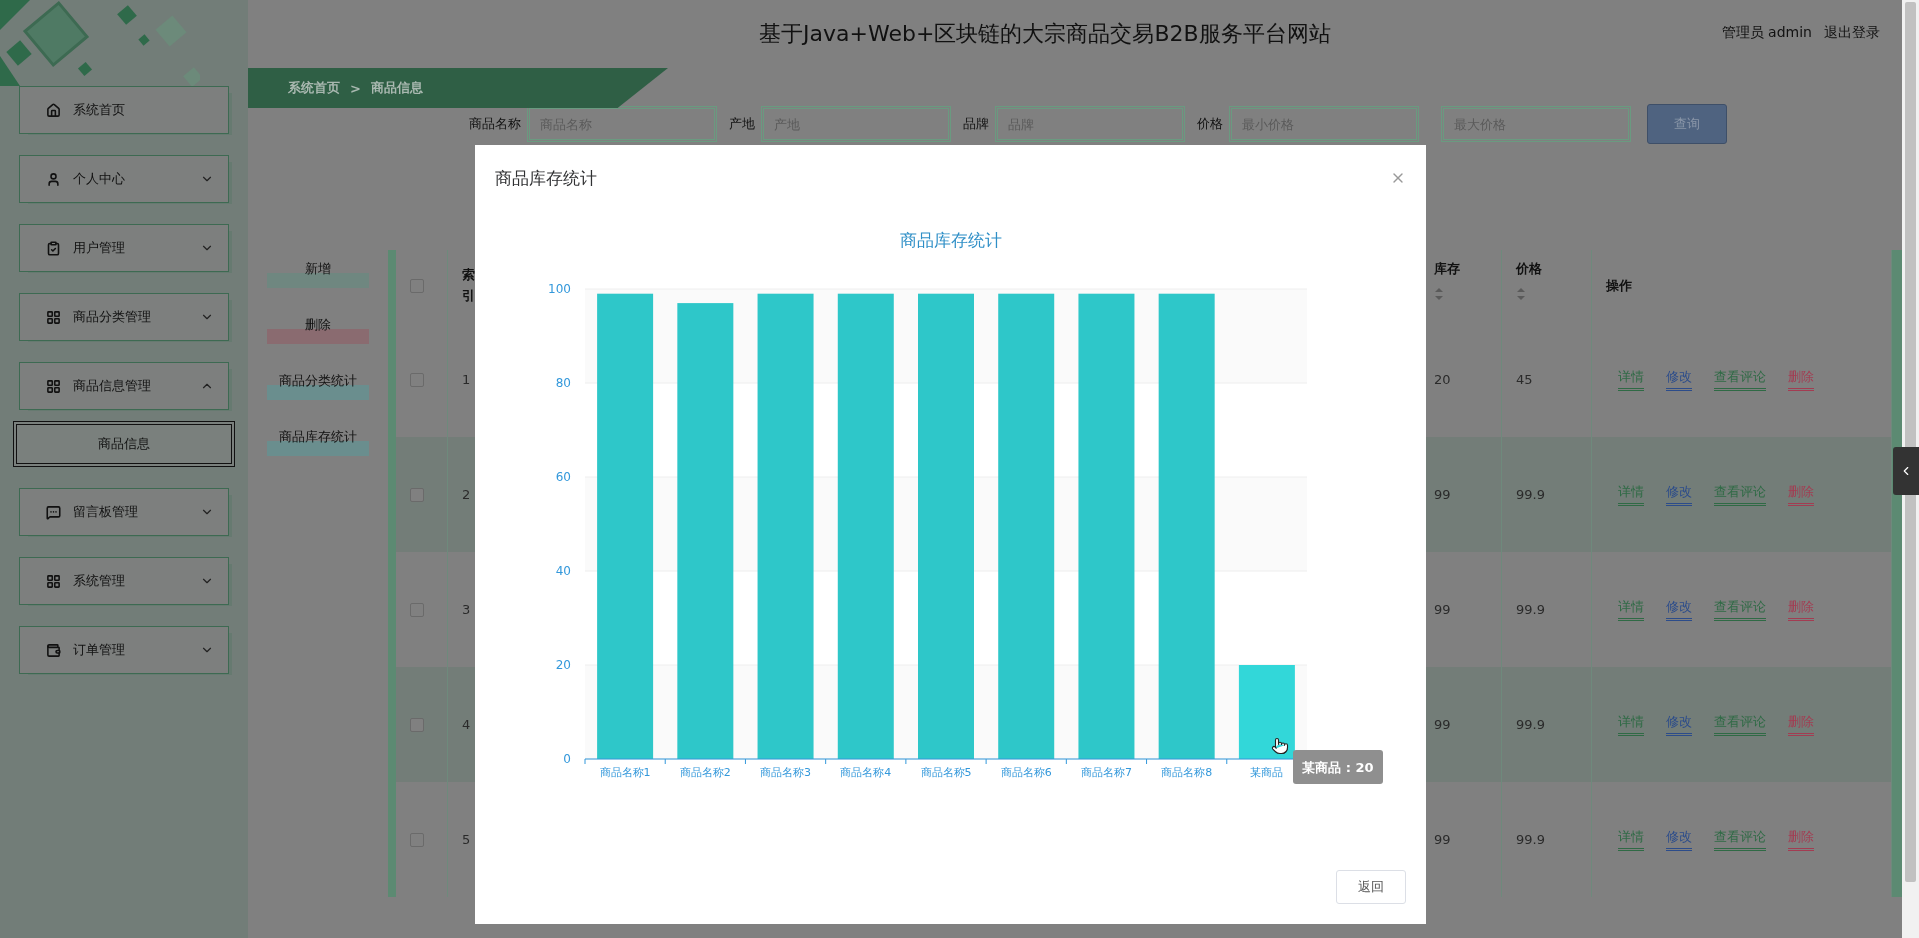 This screenshot has height=938, width=1919. I want to click on sidebar-item: 商品分类管理, so click(124, 317).